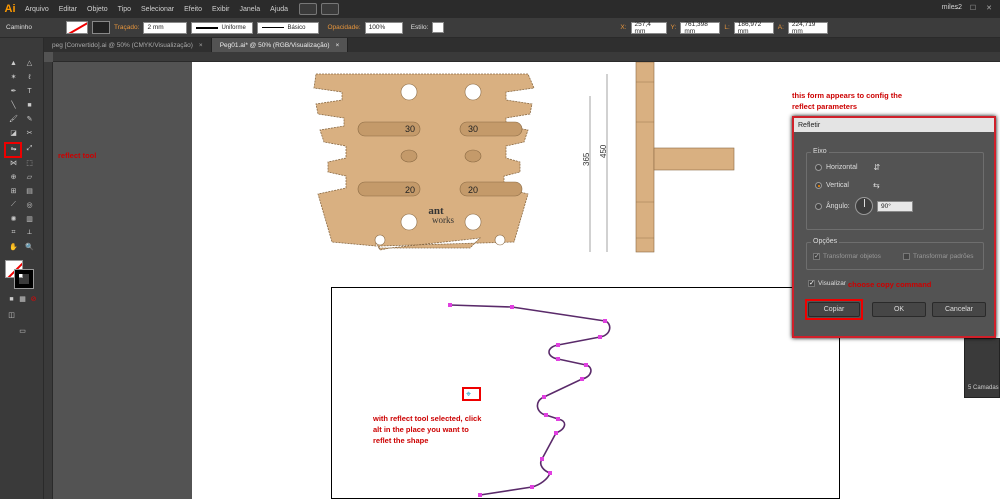 This screenshot has width=1000, height=499. What do you see at coordinates (438, 27) in the screenshot?
I see `graphic-style-swatch` at bounding box center [438, 27].